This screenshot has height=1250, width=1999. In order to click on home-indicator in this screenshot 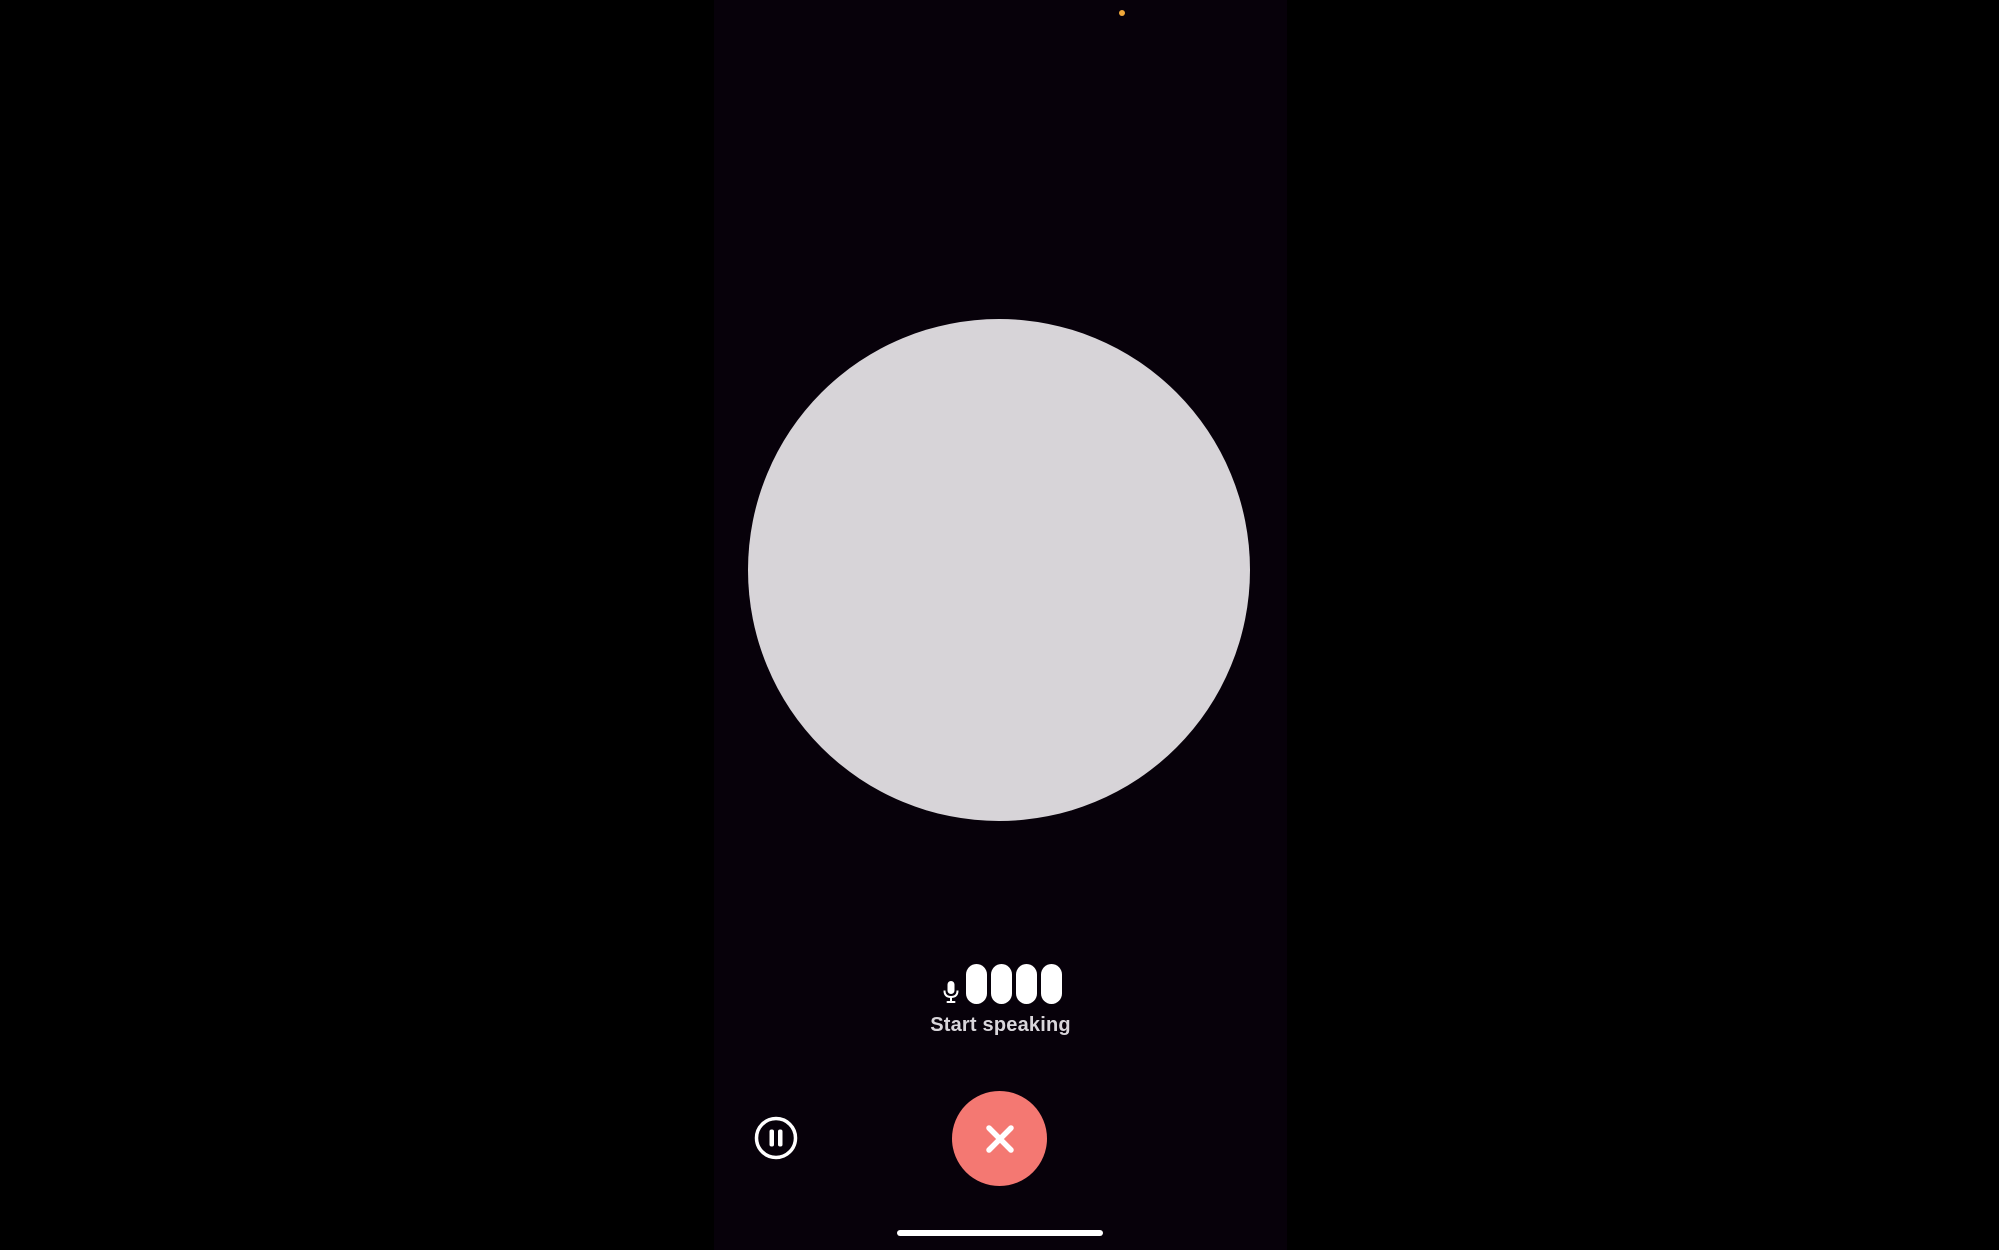, I will do `click(1000, 1233)`.